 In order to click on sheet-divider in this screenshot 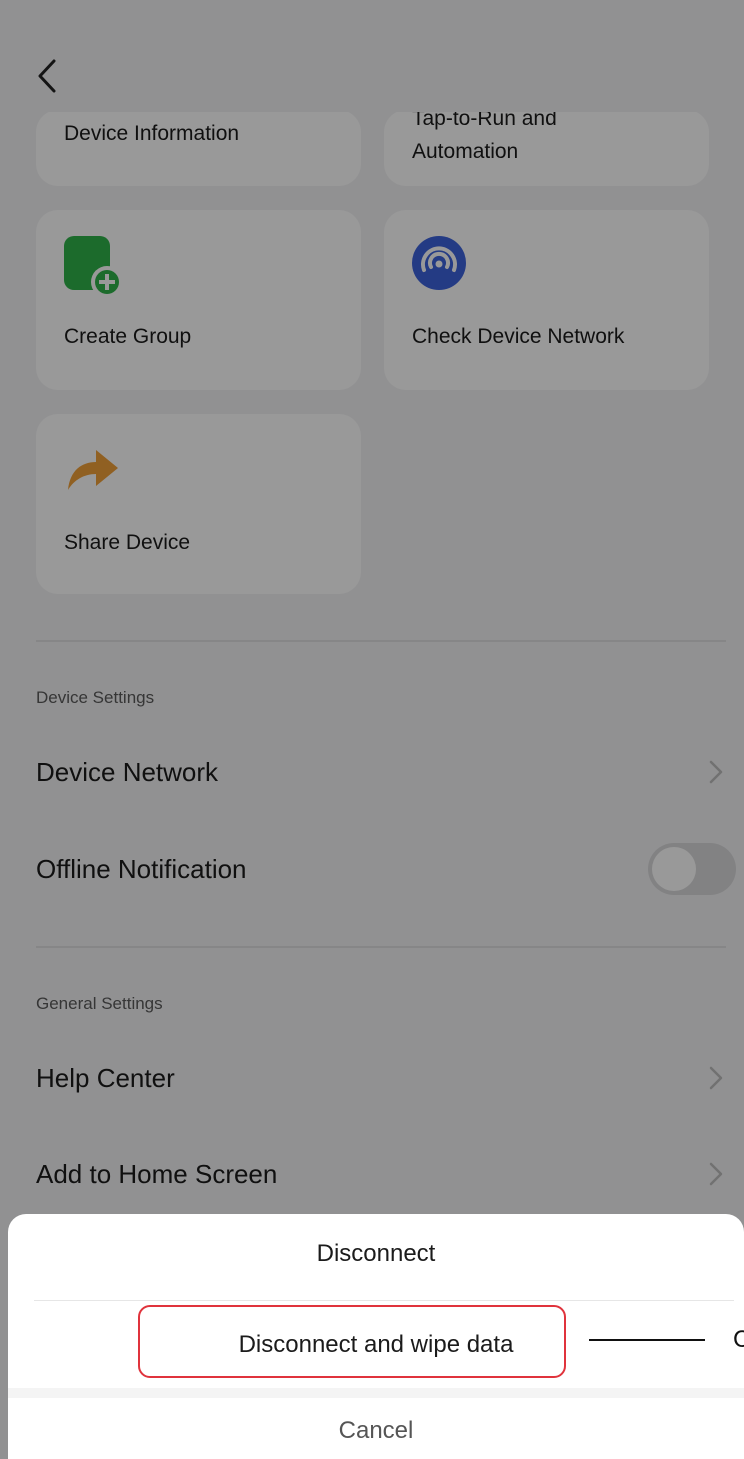, I will do `click(384, 1300)`.